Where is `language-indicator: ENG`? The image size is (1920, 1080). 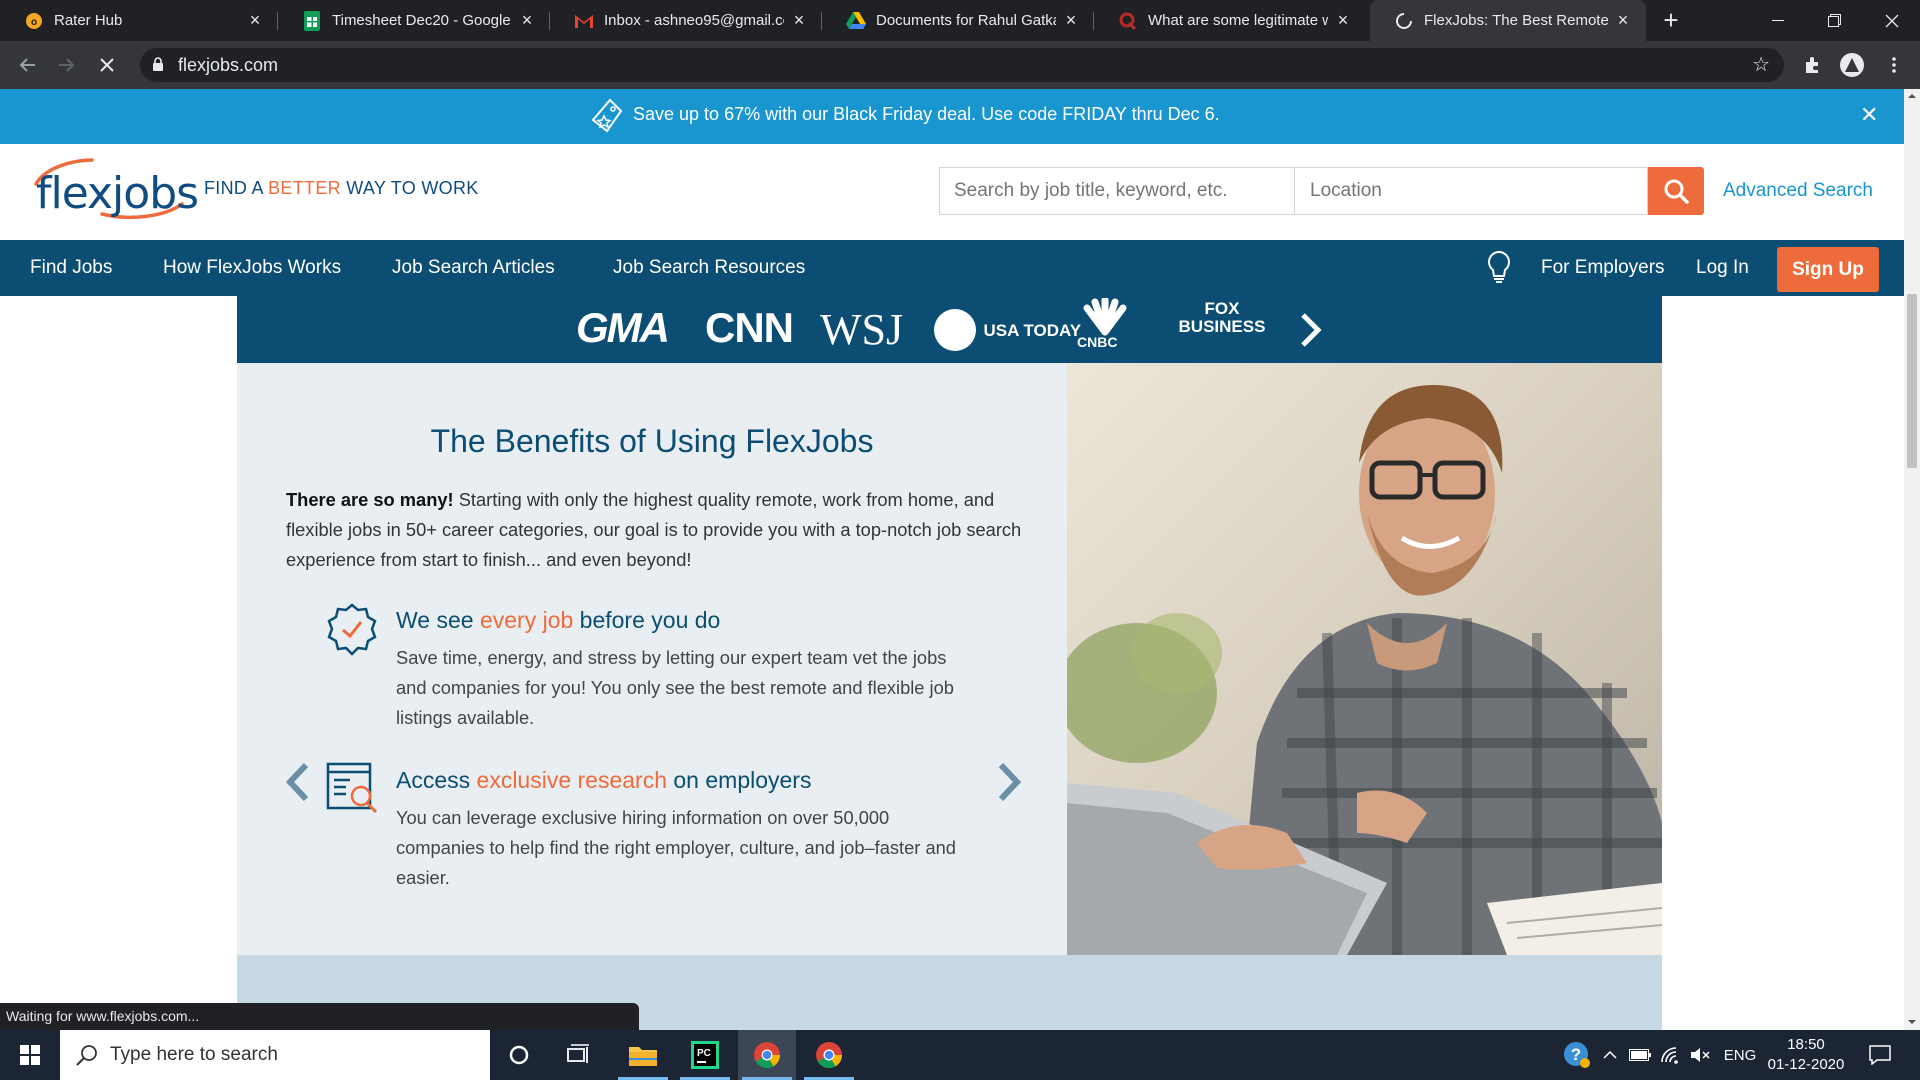
language-indicator: ENG is located at coordinates (1740, 1055).